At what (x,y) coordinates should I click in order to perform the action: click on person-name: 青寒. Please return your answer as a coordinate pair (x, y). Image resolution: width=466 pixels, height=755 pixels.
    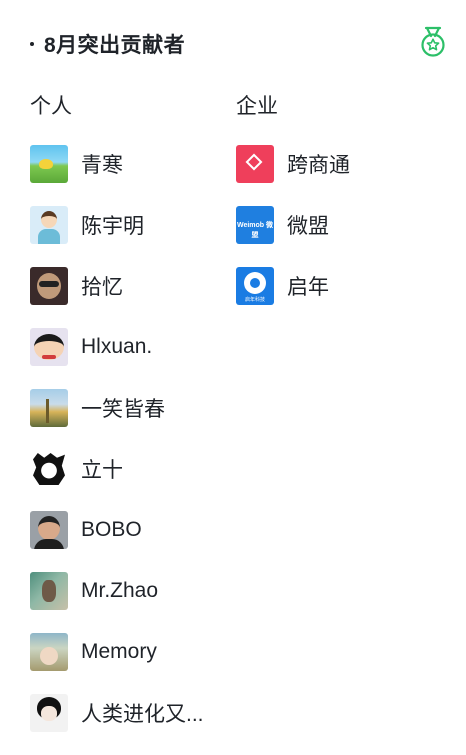
    Looking at the image, I should click on (102, 165).